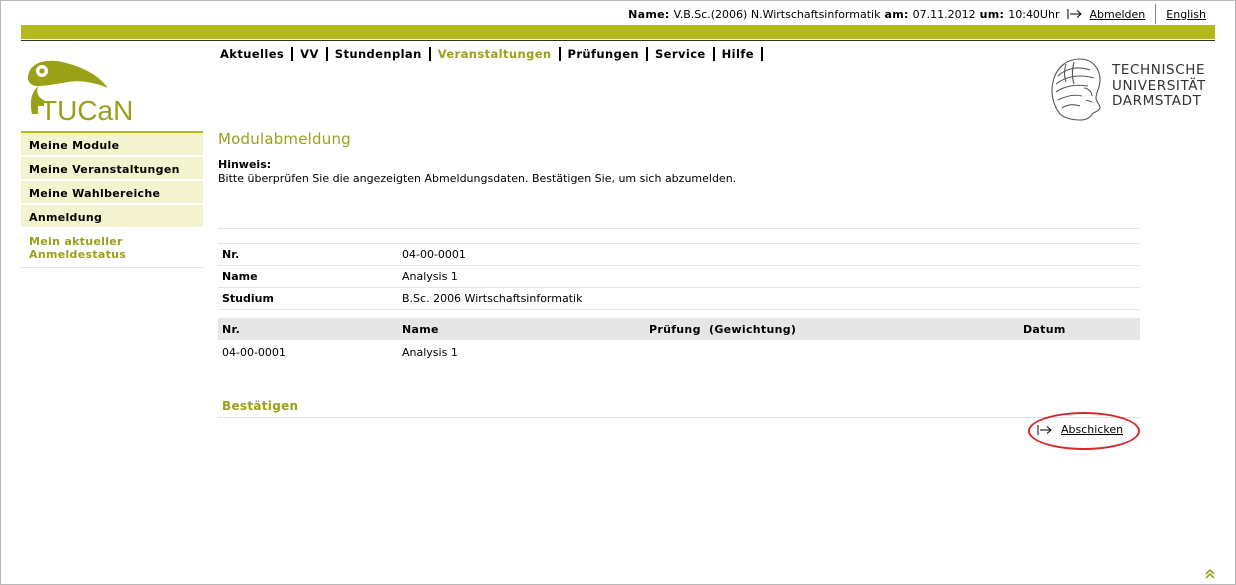 Image resolution: width=1236 pixels, height=585 pixels. What do you see at coordinates (112, 193) in the screenshot?
I see `sidebar-item-meine-wahlbereiche: Meine Wahlbereiche` at bounding box center [112, 193].